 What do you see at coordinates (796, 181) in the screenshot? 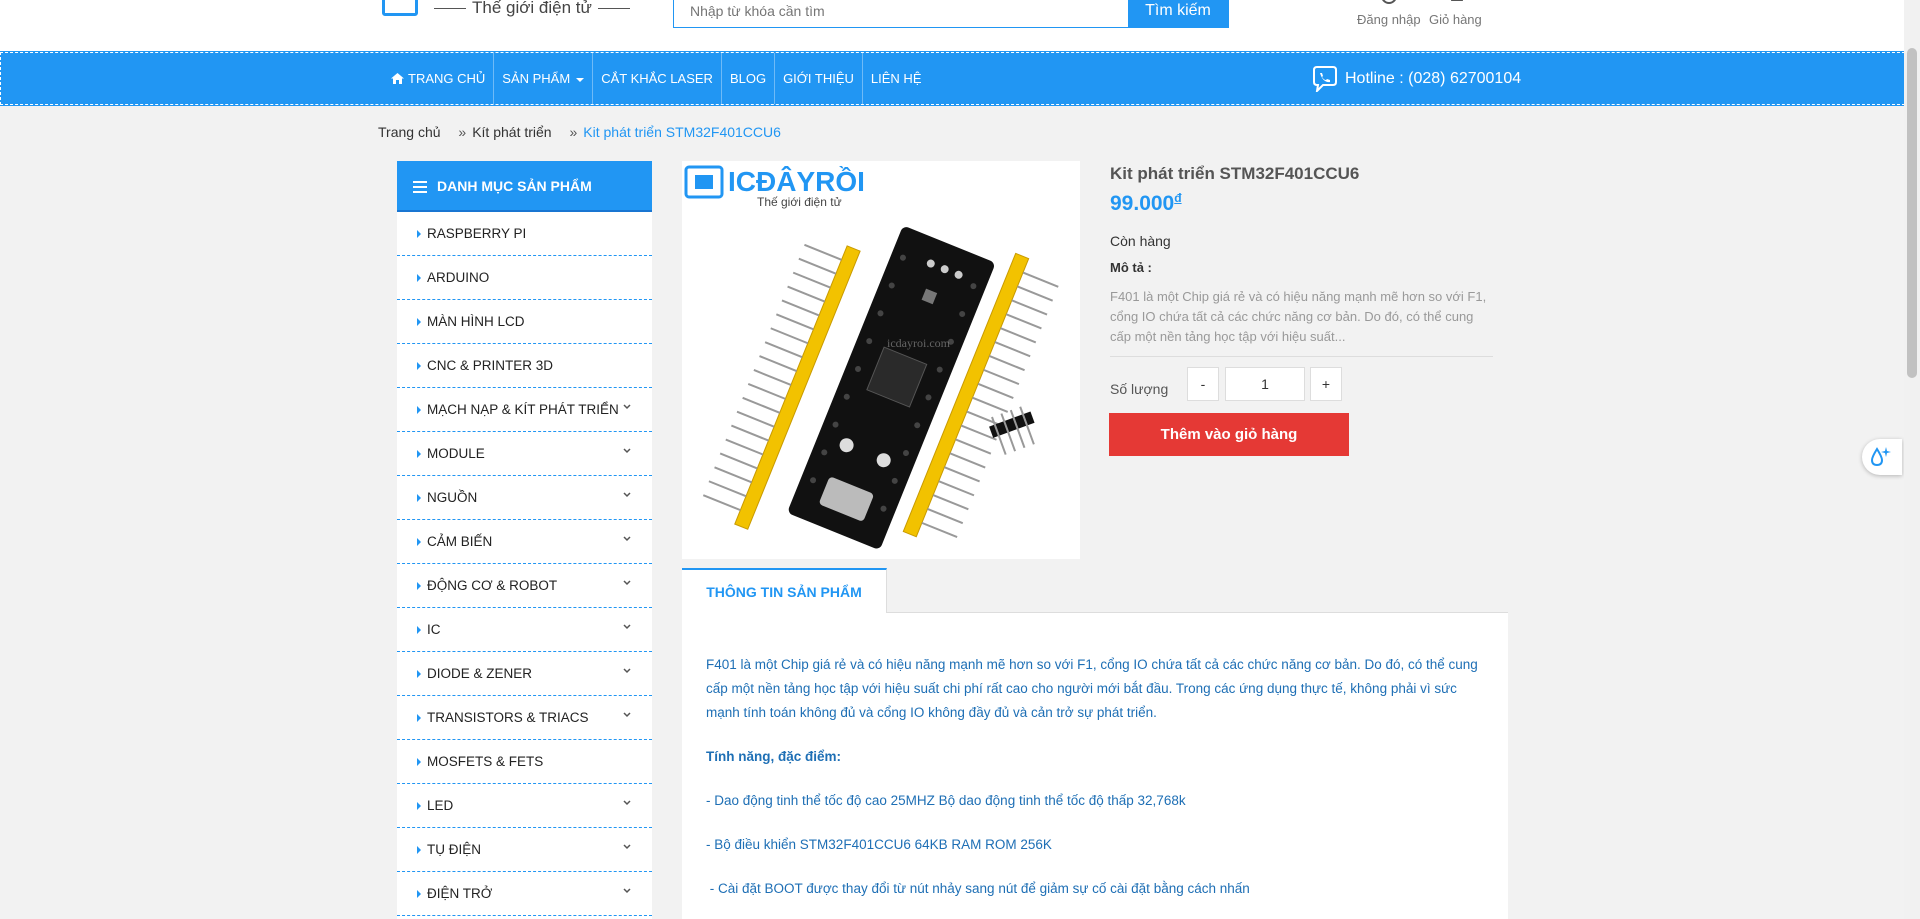
I see `image-logo-text: ICĐÂYRỒI` at bounding box center [796, 181].